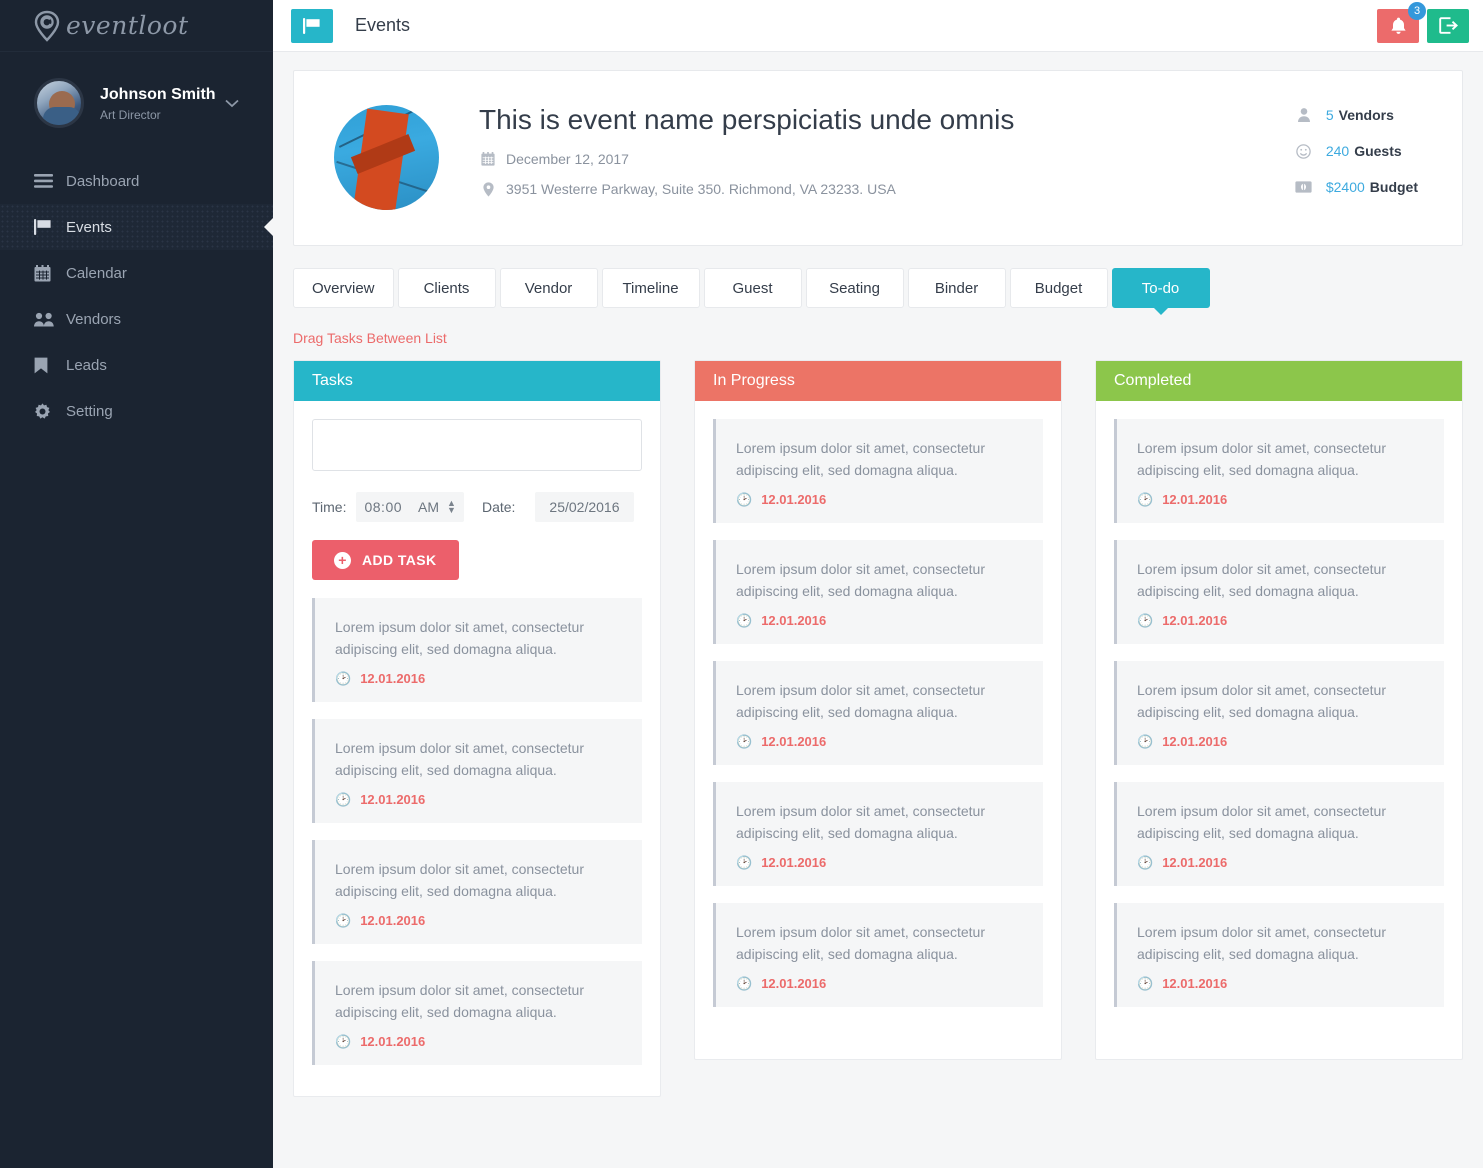 This screenshot has width=1483, height=1168. I want to click on tab-seating: Seating, so click(854, 288).